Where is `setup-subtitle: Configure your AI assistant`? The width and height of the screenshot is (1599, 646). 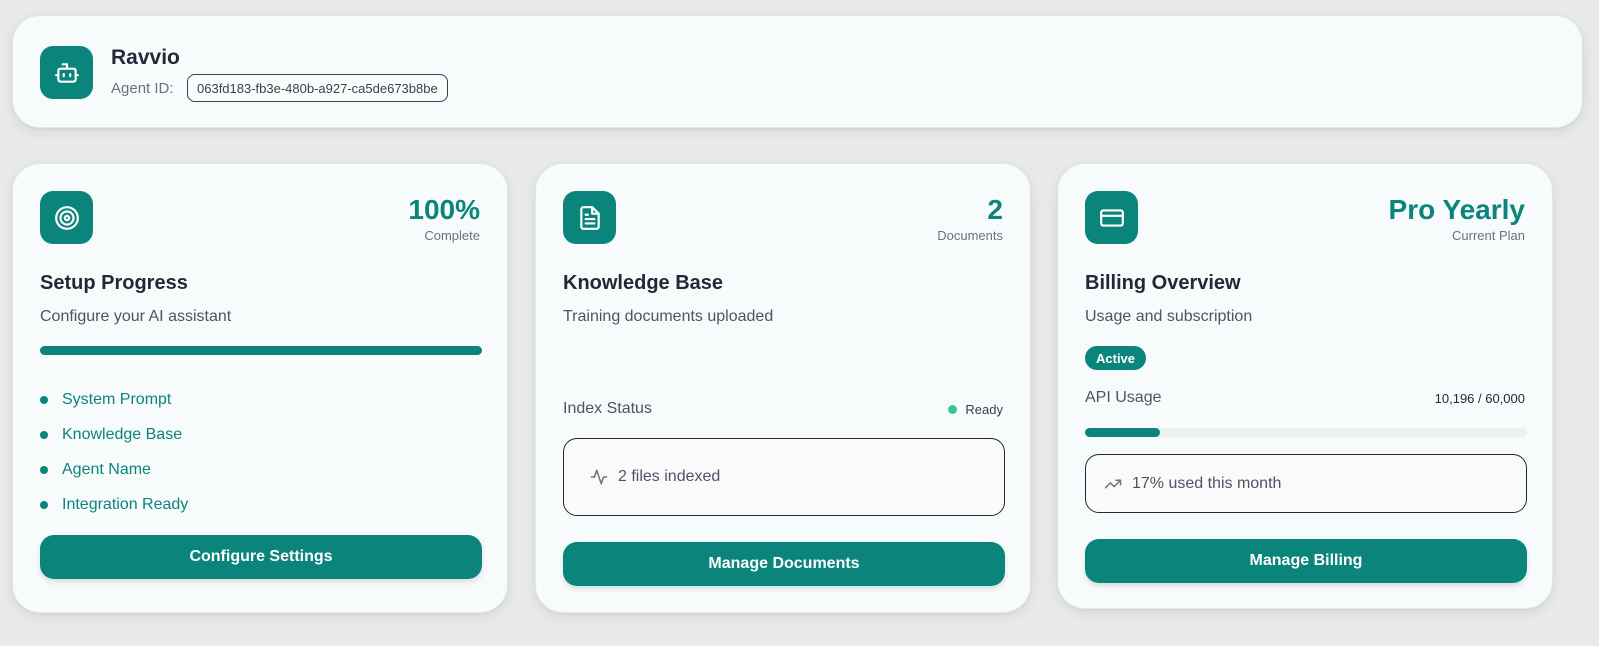
setup-subtitle: Configure your AI assistant is located at coordinates (136, 316).